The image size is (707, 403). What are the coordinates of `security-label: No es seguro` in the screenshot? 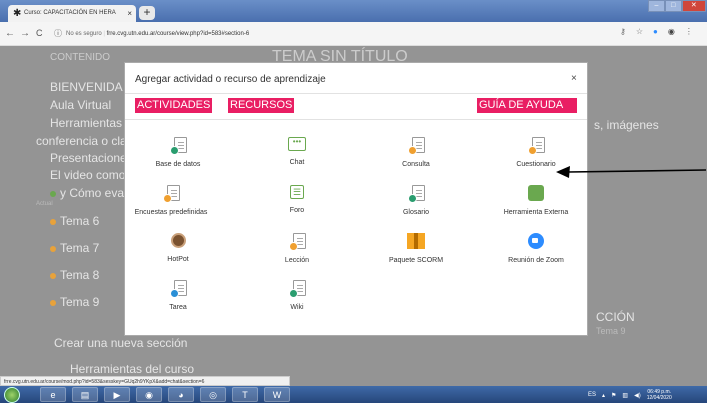 It's located at (84, 34).